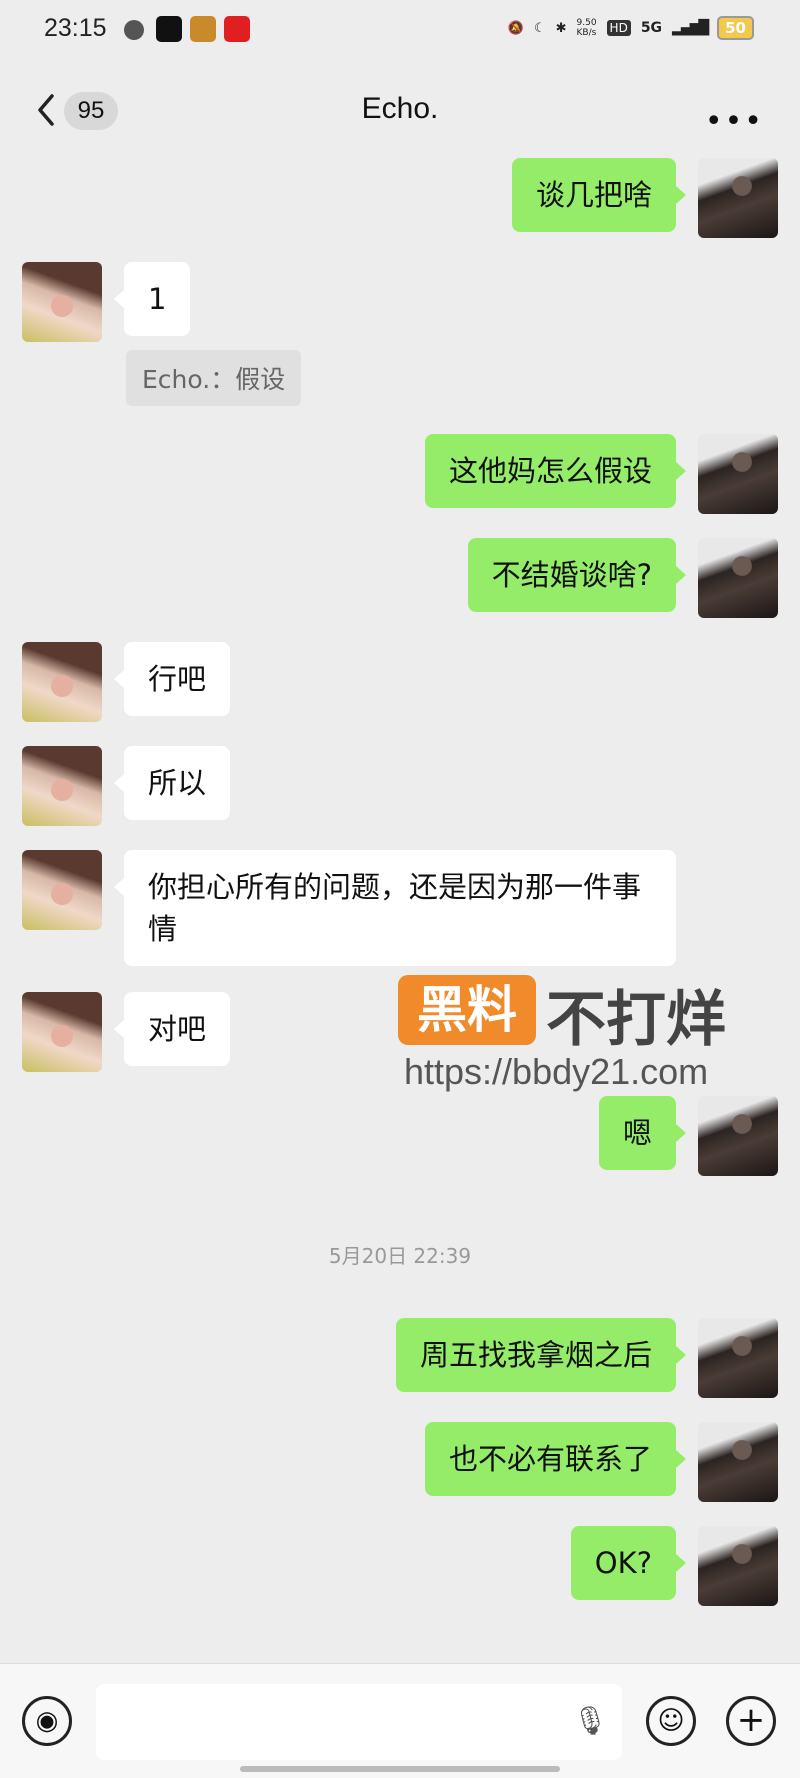  I want to click on message-bubble: OK?, so click(628, 1563).